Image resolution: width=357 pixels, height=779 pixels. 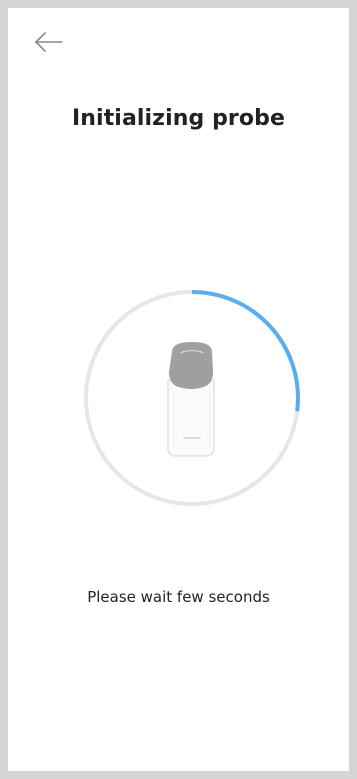 I want to click on arrow-left-icon, so click(x=49, y=42).